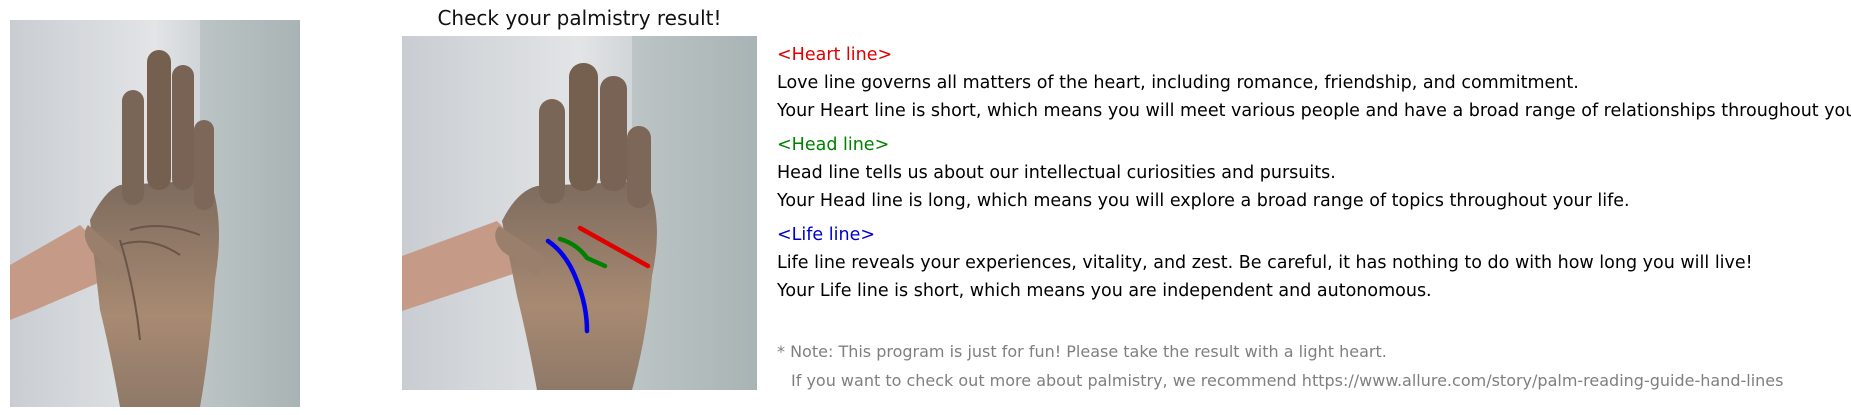 Image resolution: width=1851 pixels, height=415 pixels. Describe the element at coordinates (155, 213) in the screenshot. I see `original-palm-photo` at that location.